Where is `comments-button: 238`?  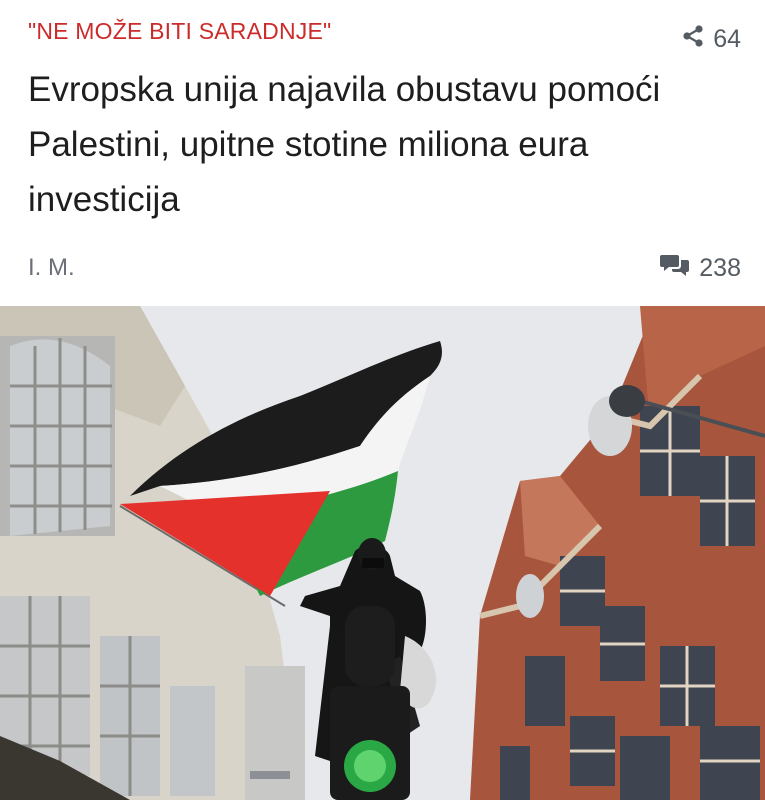 comments-button: 238 is located at coordinates (700, 268).